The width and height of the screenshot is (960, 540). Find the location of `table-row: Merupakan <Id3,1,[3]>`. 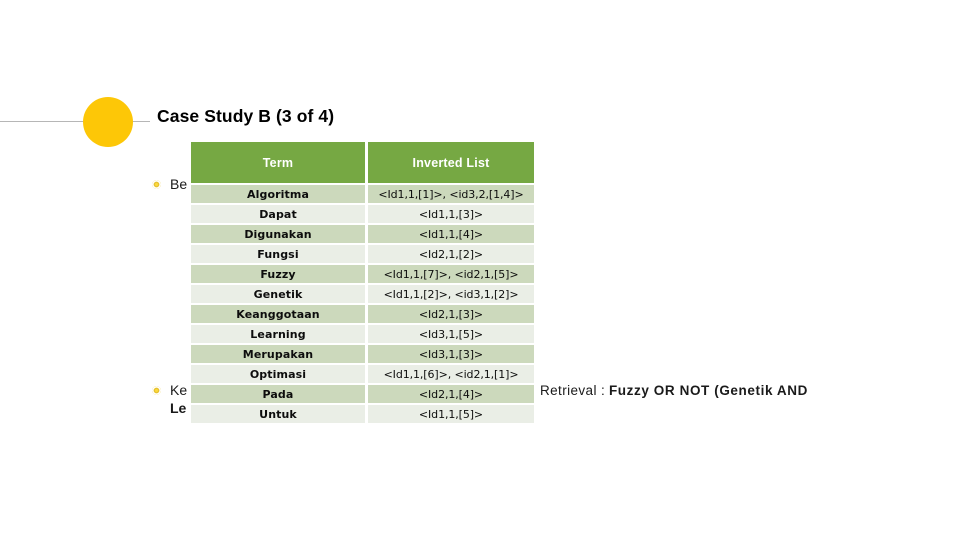

table-row: Merupakan <Id3,1,[3]> is located at coordinates (362, 354).